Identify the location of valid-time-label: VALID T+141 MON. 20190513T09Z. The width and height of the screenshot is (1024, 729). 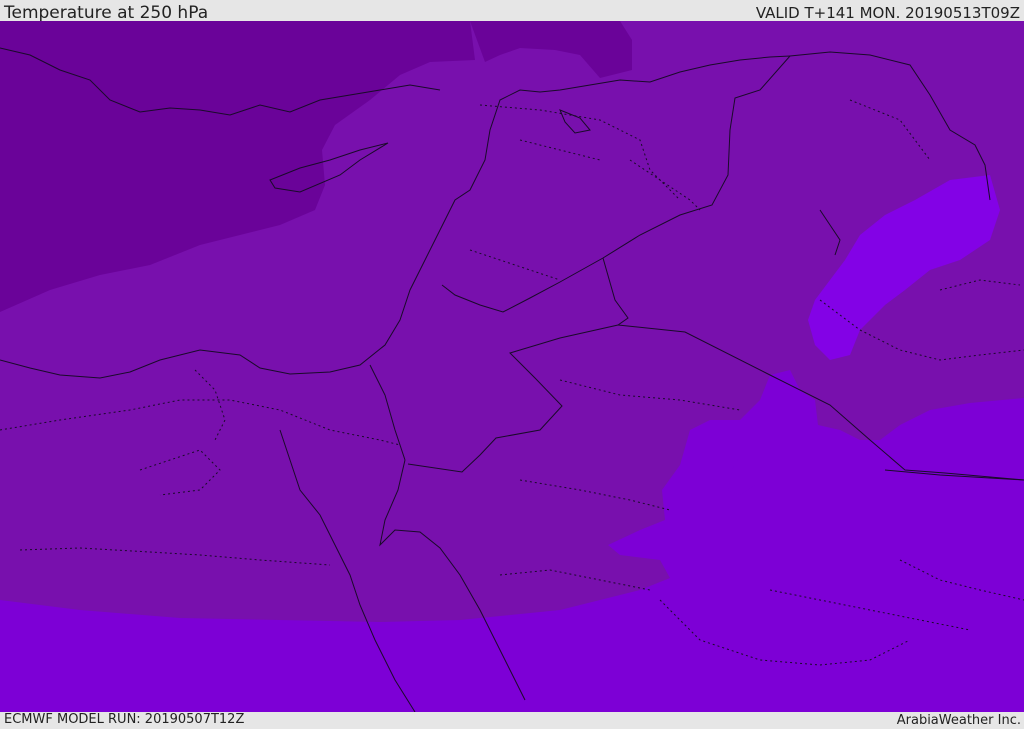
(887, 13).